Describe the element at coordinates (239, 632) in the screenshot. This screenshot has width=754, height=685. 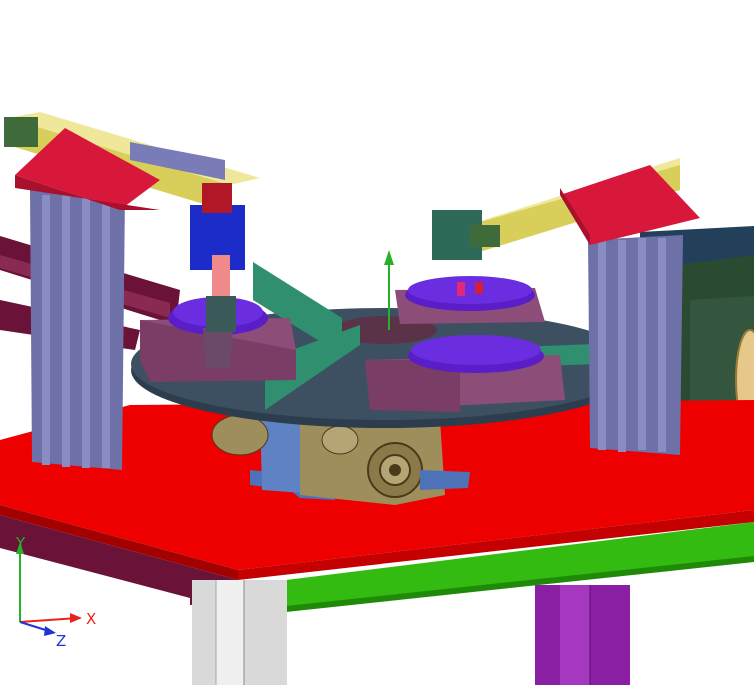
I see `table-leg-left` at that location.